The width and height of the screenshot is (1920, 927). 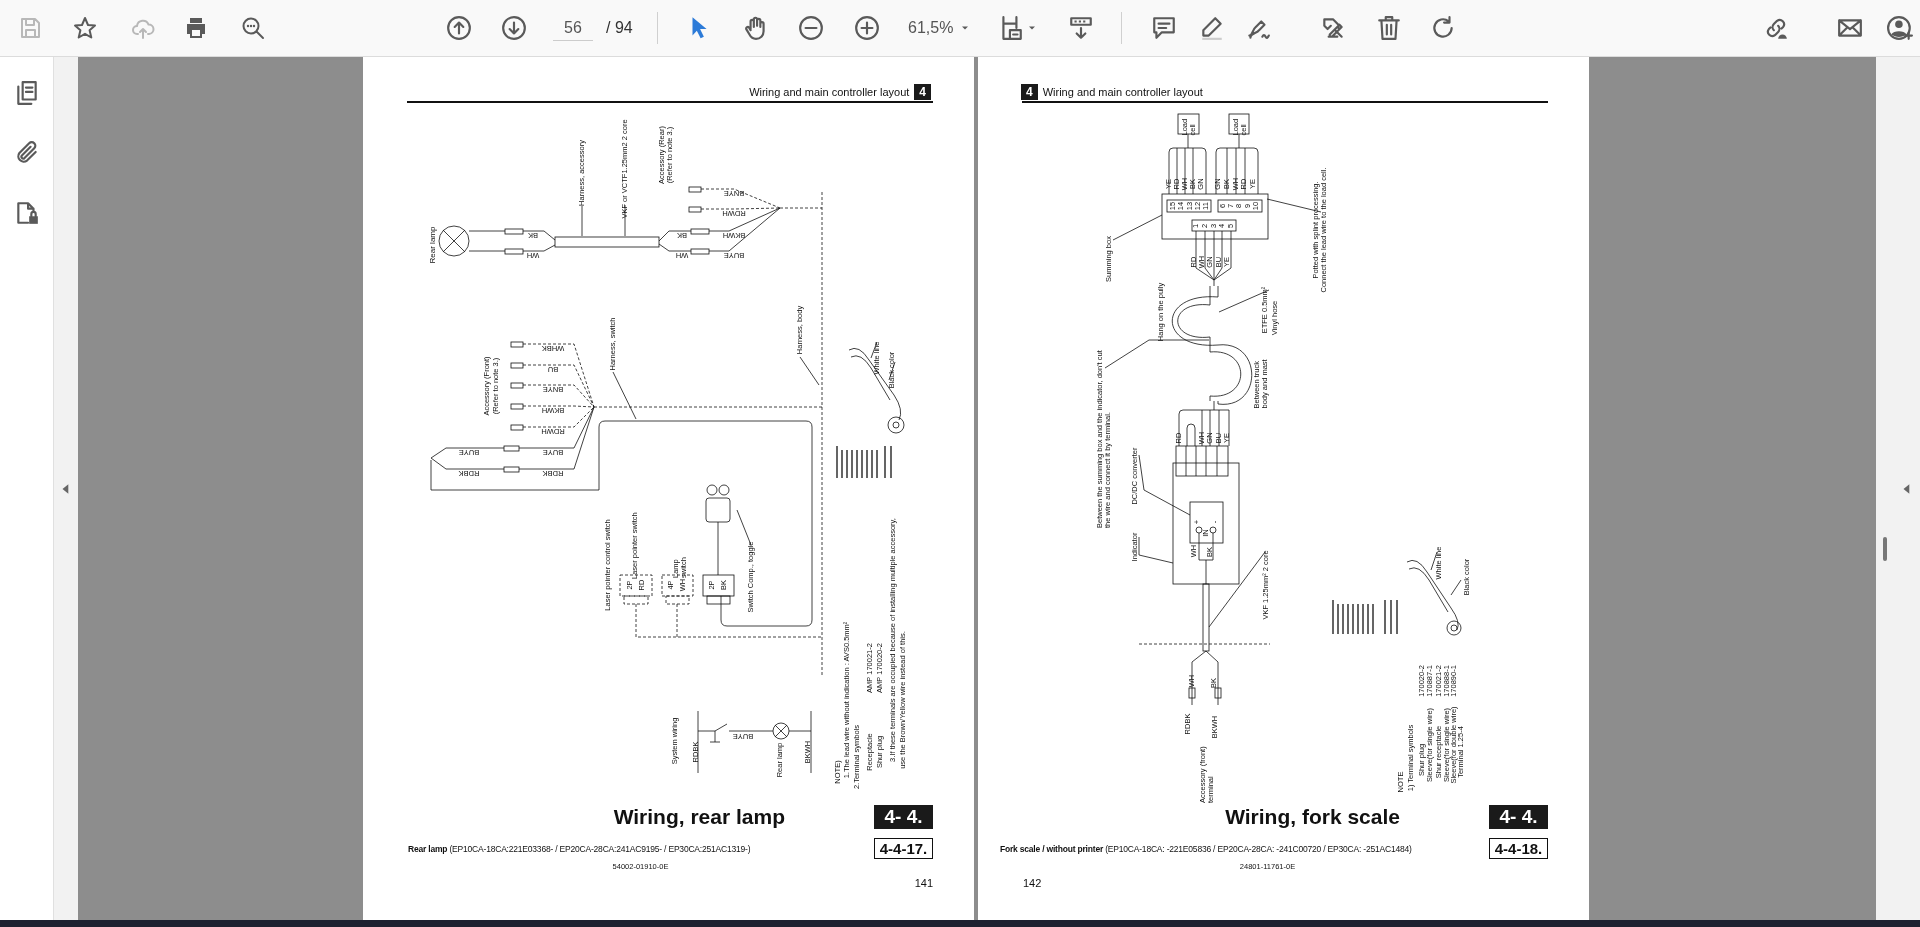 I want to click on figure-caption: Fork scale / without printer (EP10CA-18CA: -221E05836 / EP20CA-28CA: -241C00720 / EP30CA: -251AC1484), so click(x=1206, y=848).